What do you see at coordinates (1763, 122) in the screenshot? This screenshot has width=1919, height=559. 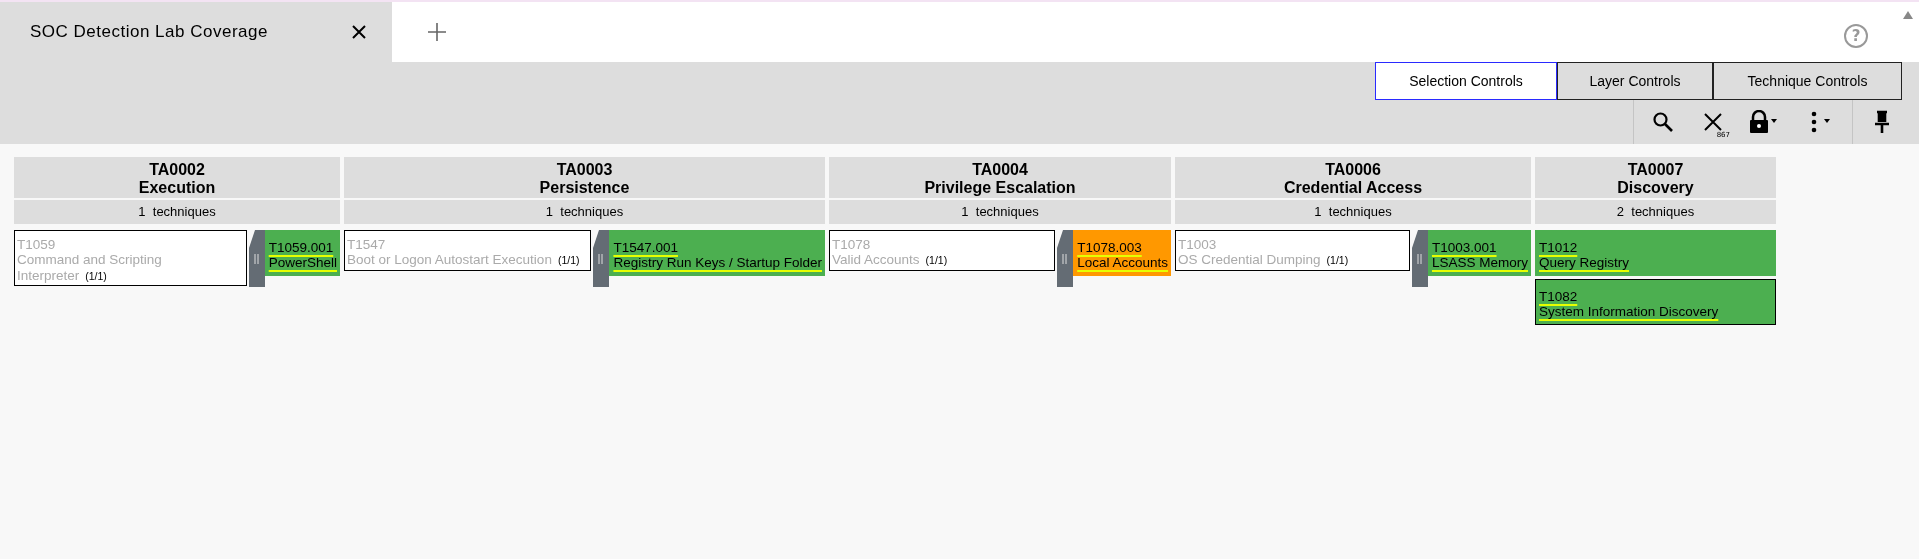 I see `lock-icon` at bounding box center [1763, 122].